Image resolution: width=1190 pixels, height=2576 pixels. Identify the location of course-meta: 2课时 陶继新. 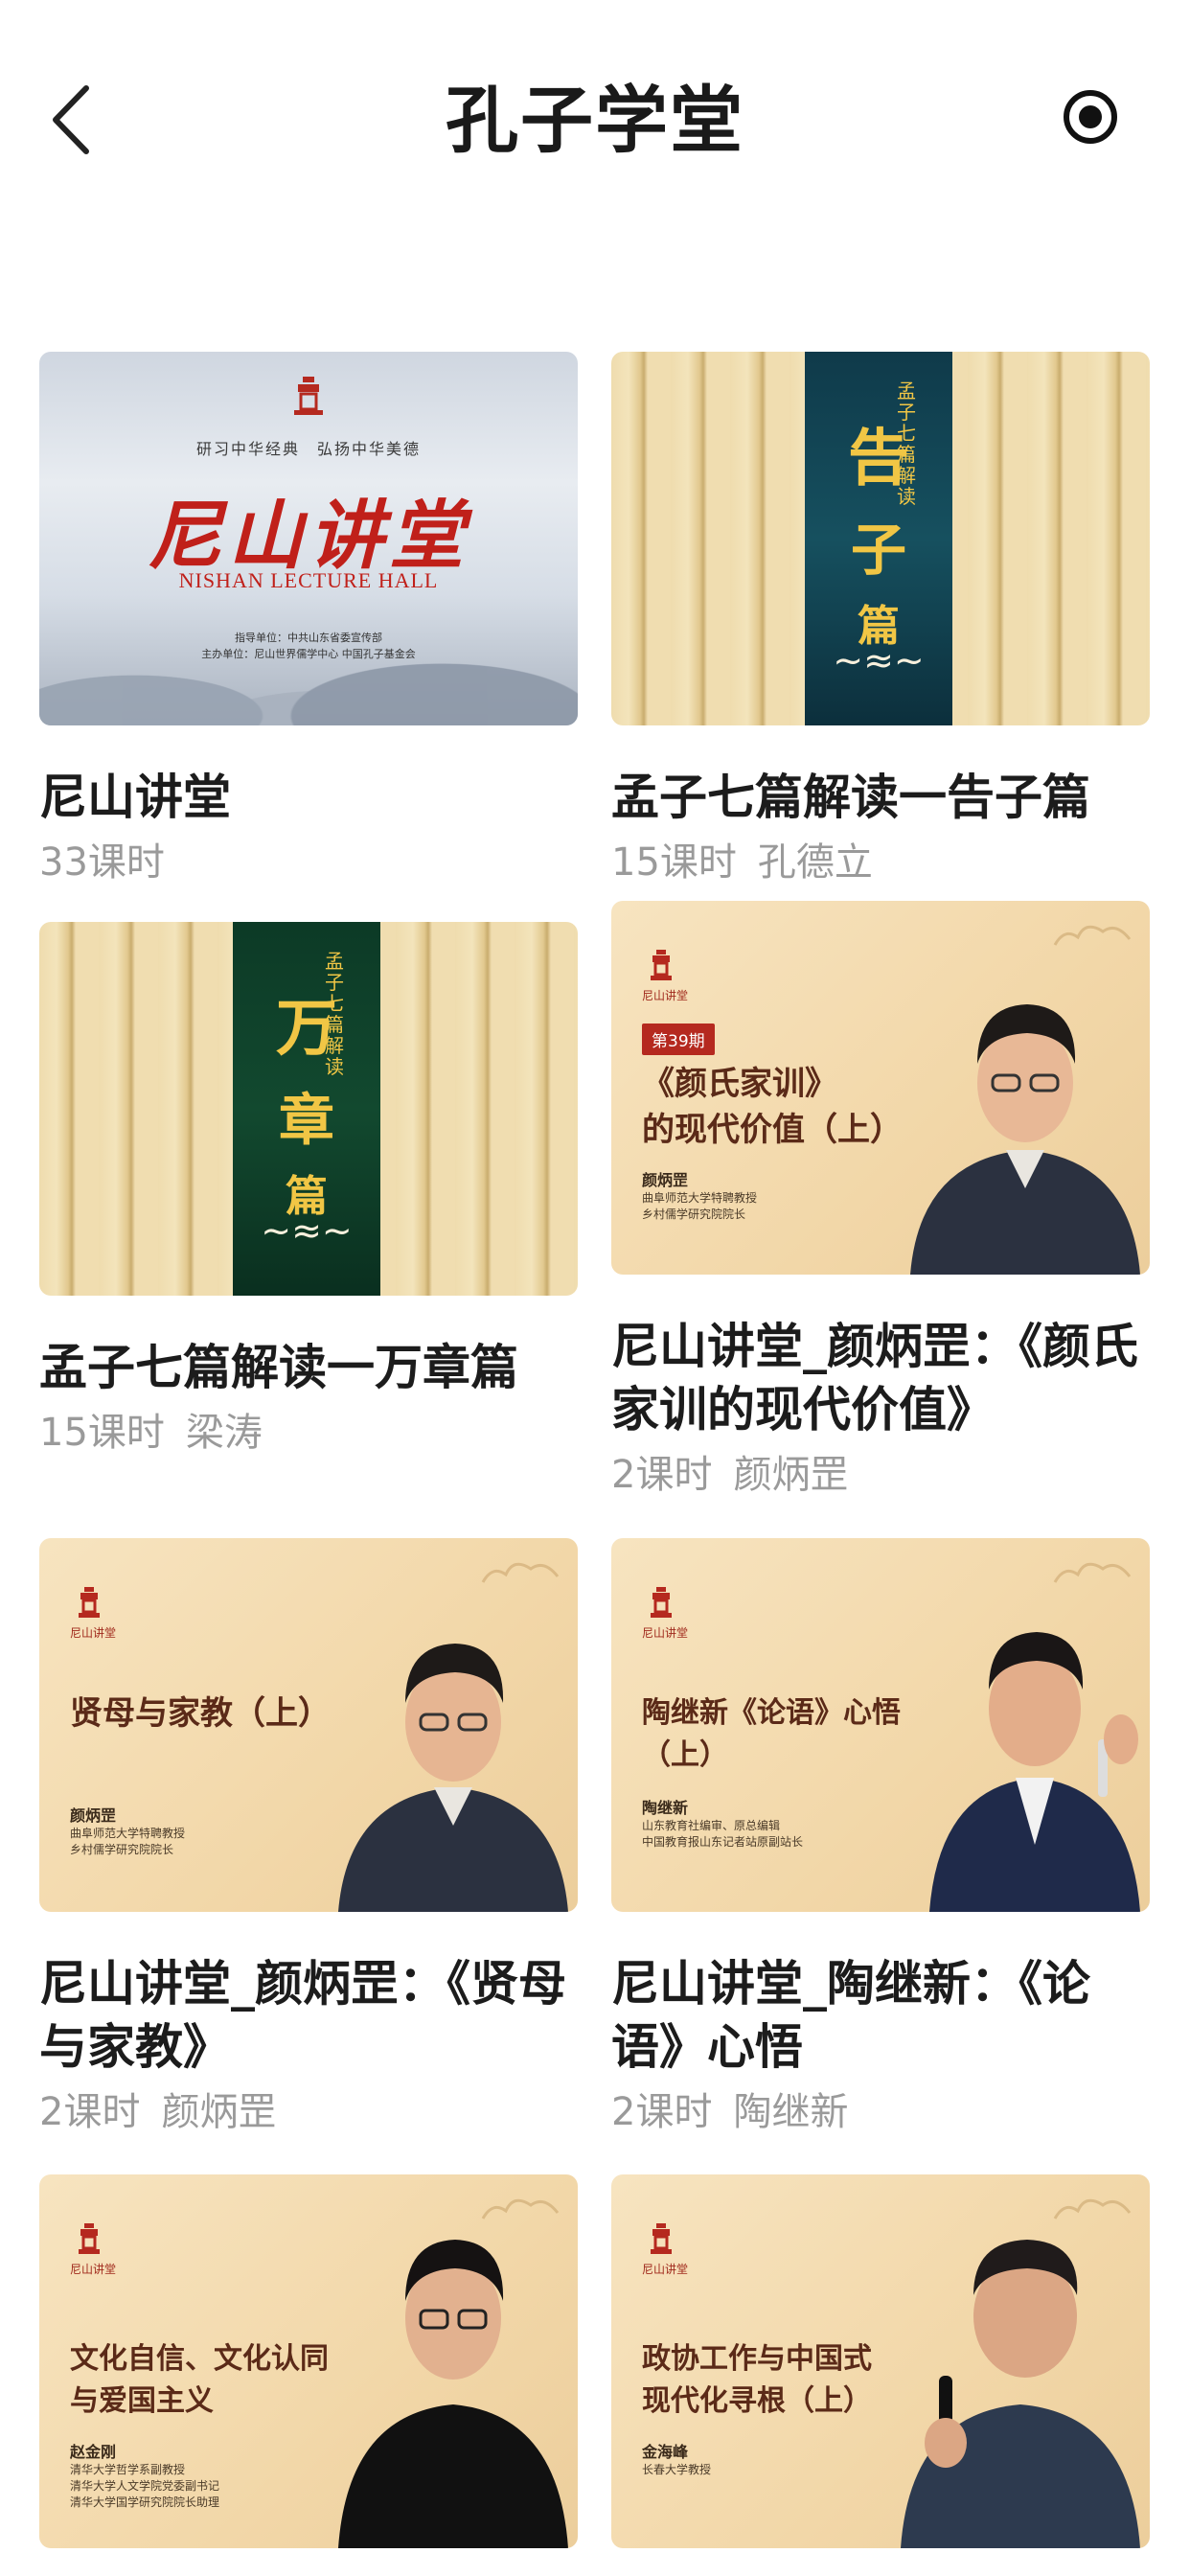
(881, 2112).